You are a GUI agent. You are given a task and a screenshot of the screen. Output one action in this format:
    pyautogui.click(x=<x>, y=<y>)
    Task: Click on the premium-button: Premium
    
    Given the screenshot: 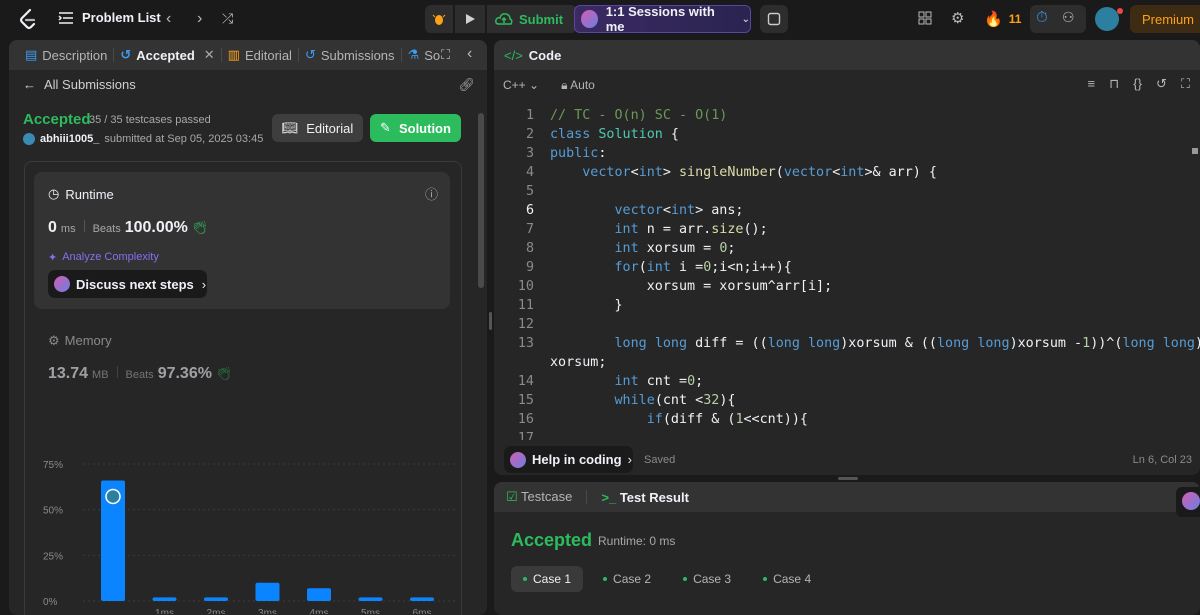 What is the action you would take?
    pyautogui.click(x=1165, y=19)
    